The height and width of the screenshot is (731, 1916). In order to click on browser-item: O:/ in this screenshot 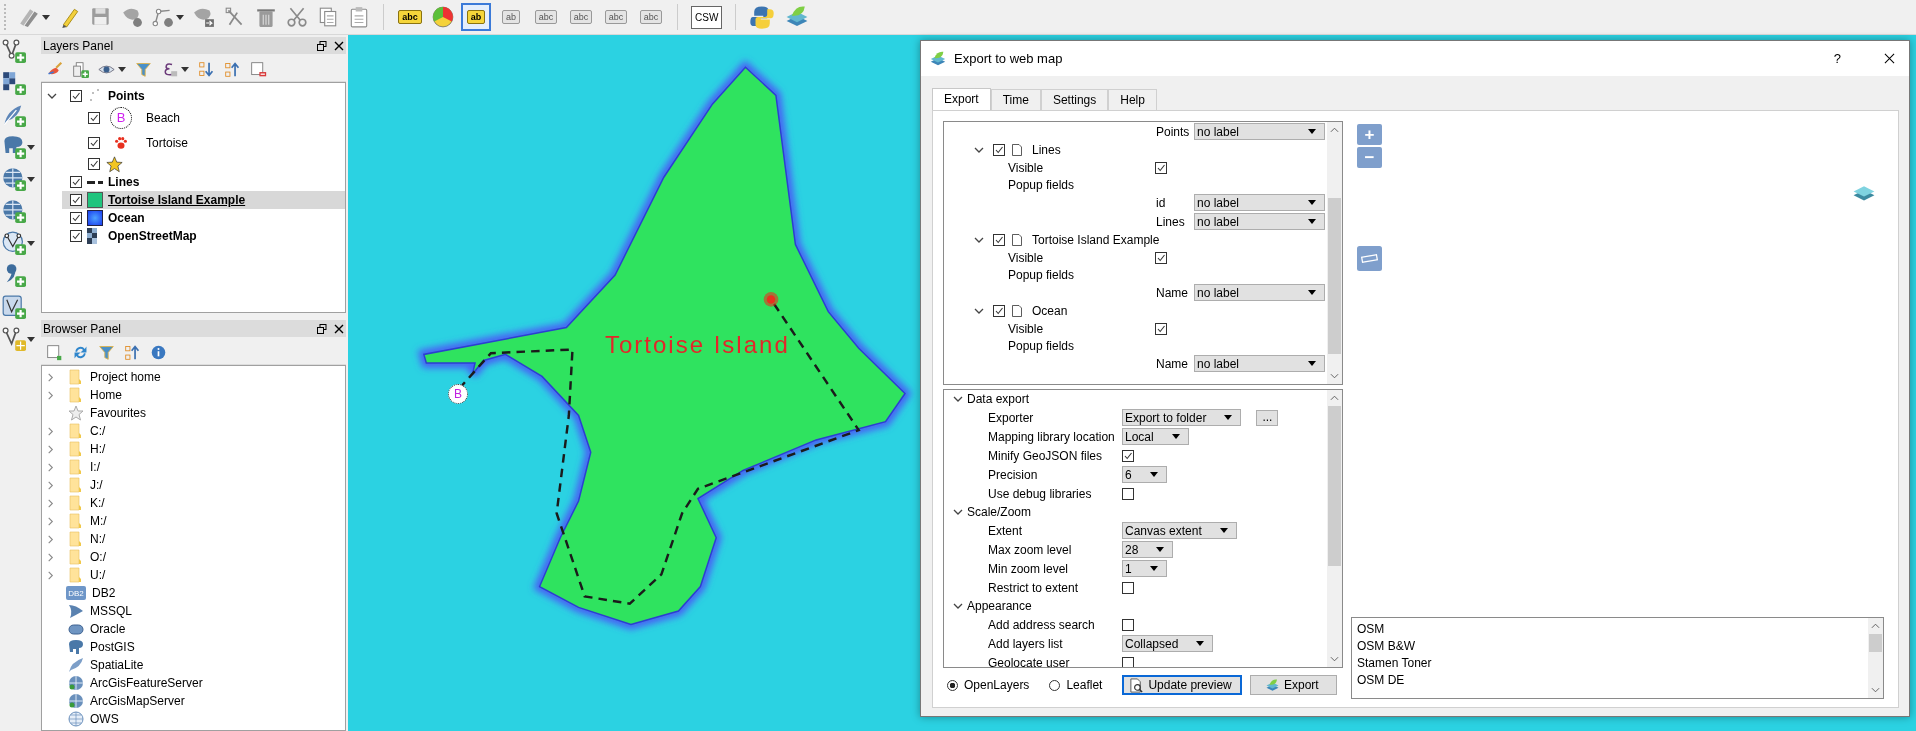, I will do `click(98, 557)`.